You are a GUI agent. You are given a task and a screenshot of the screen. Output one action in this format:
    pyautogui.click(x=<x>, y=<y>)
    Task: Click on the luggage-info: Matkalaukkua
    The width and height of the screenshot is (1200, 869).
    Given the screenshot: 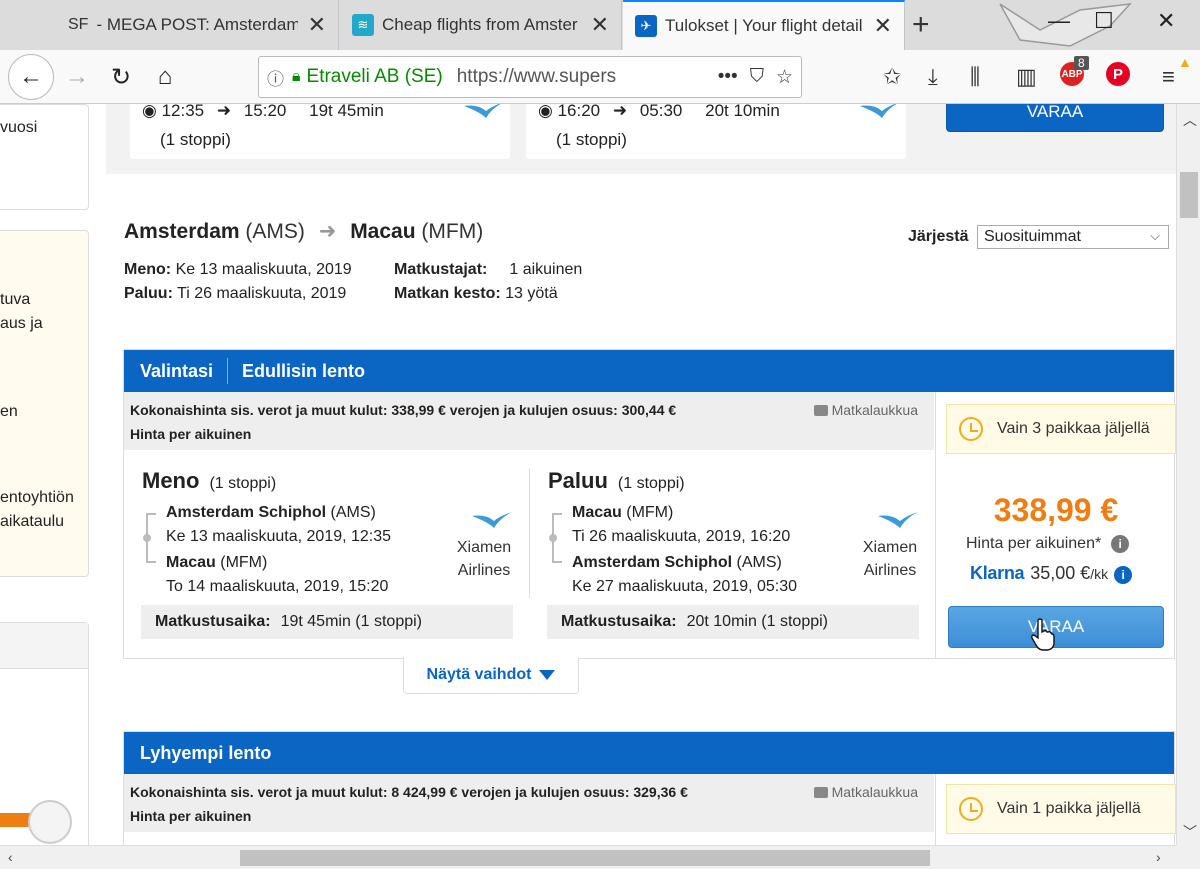 What is the action you would take?
    pyautogui.click(x=865, y=792)
    